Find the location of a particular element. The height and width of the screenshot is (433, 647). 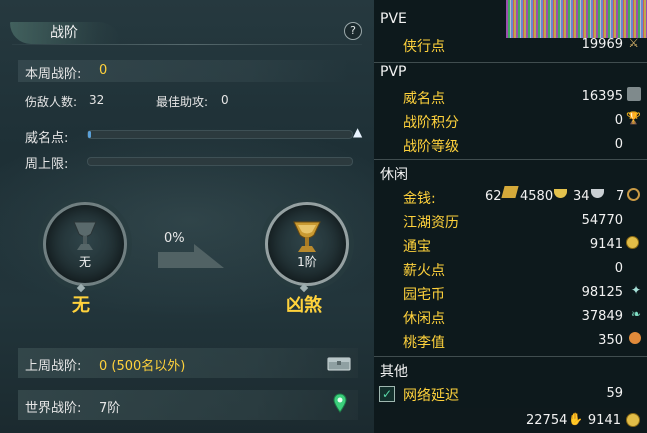

hand-icon: ✋ is located at coordinates (575, 419).